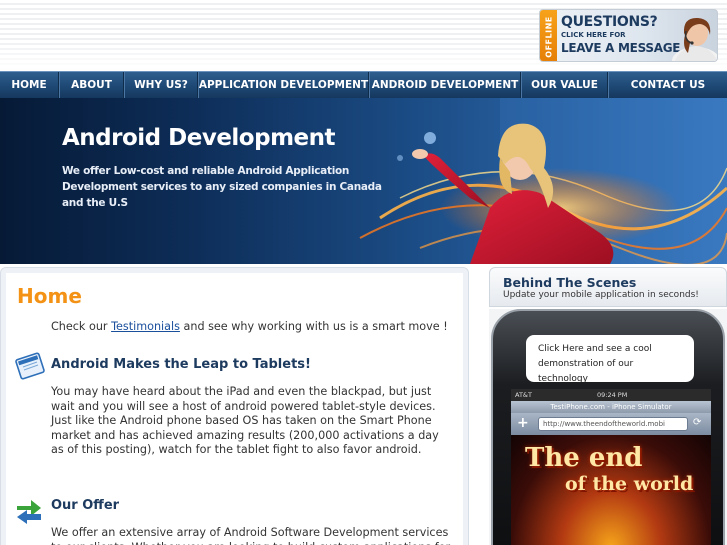  I want to click on demo-headline-line1: The end, so click(584, 458).